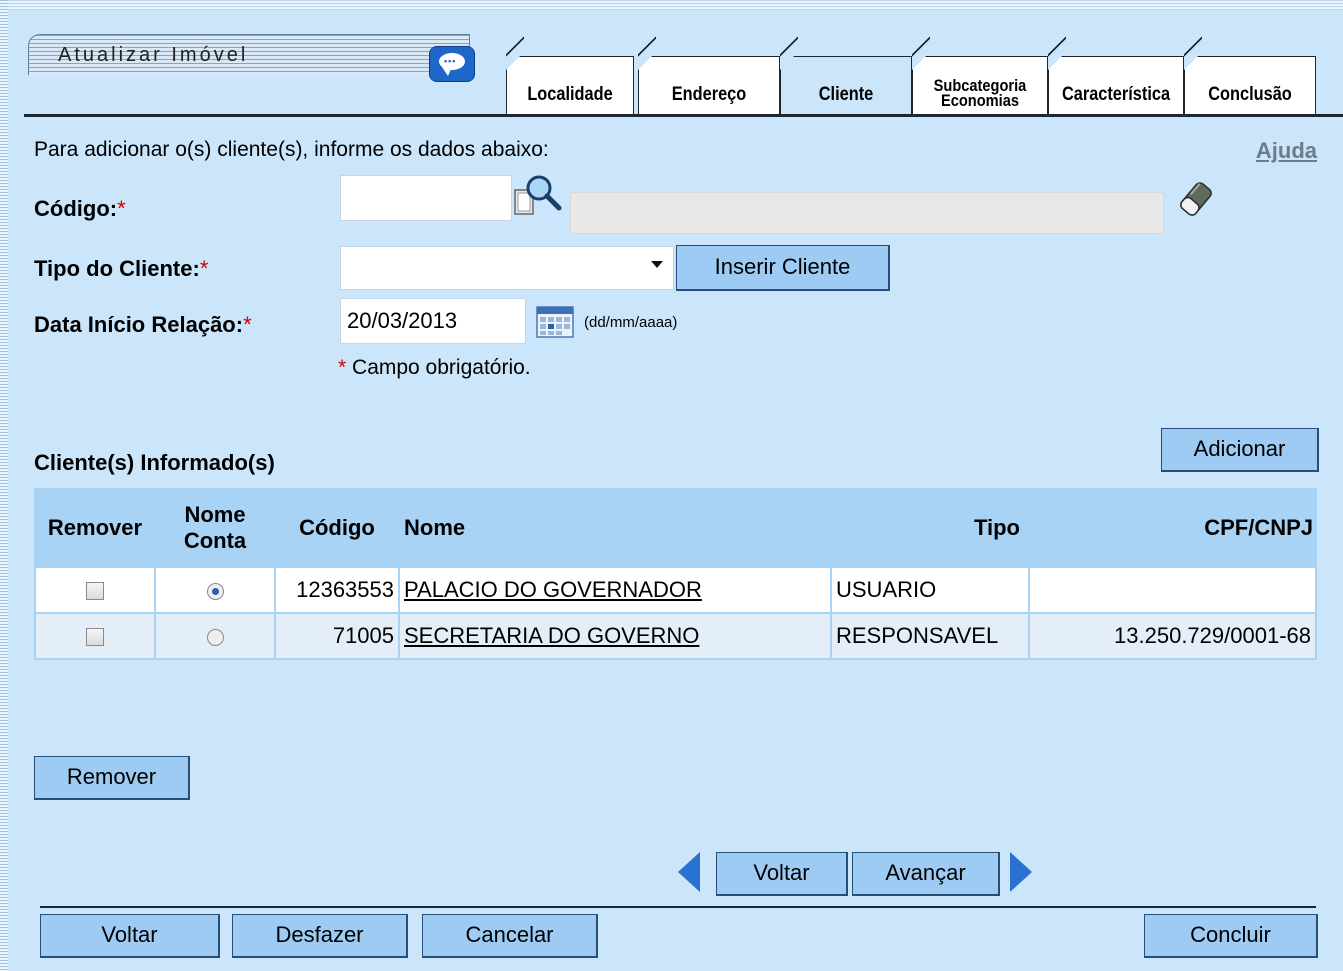  What do you see at coordinates (433, 321) in the screenshot?
I see `data-inicio-input` at bounding box center [433, 321].